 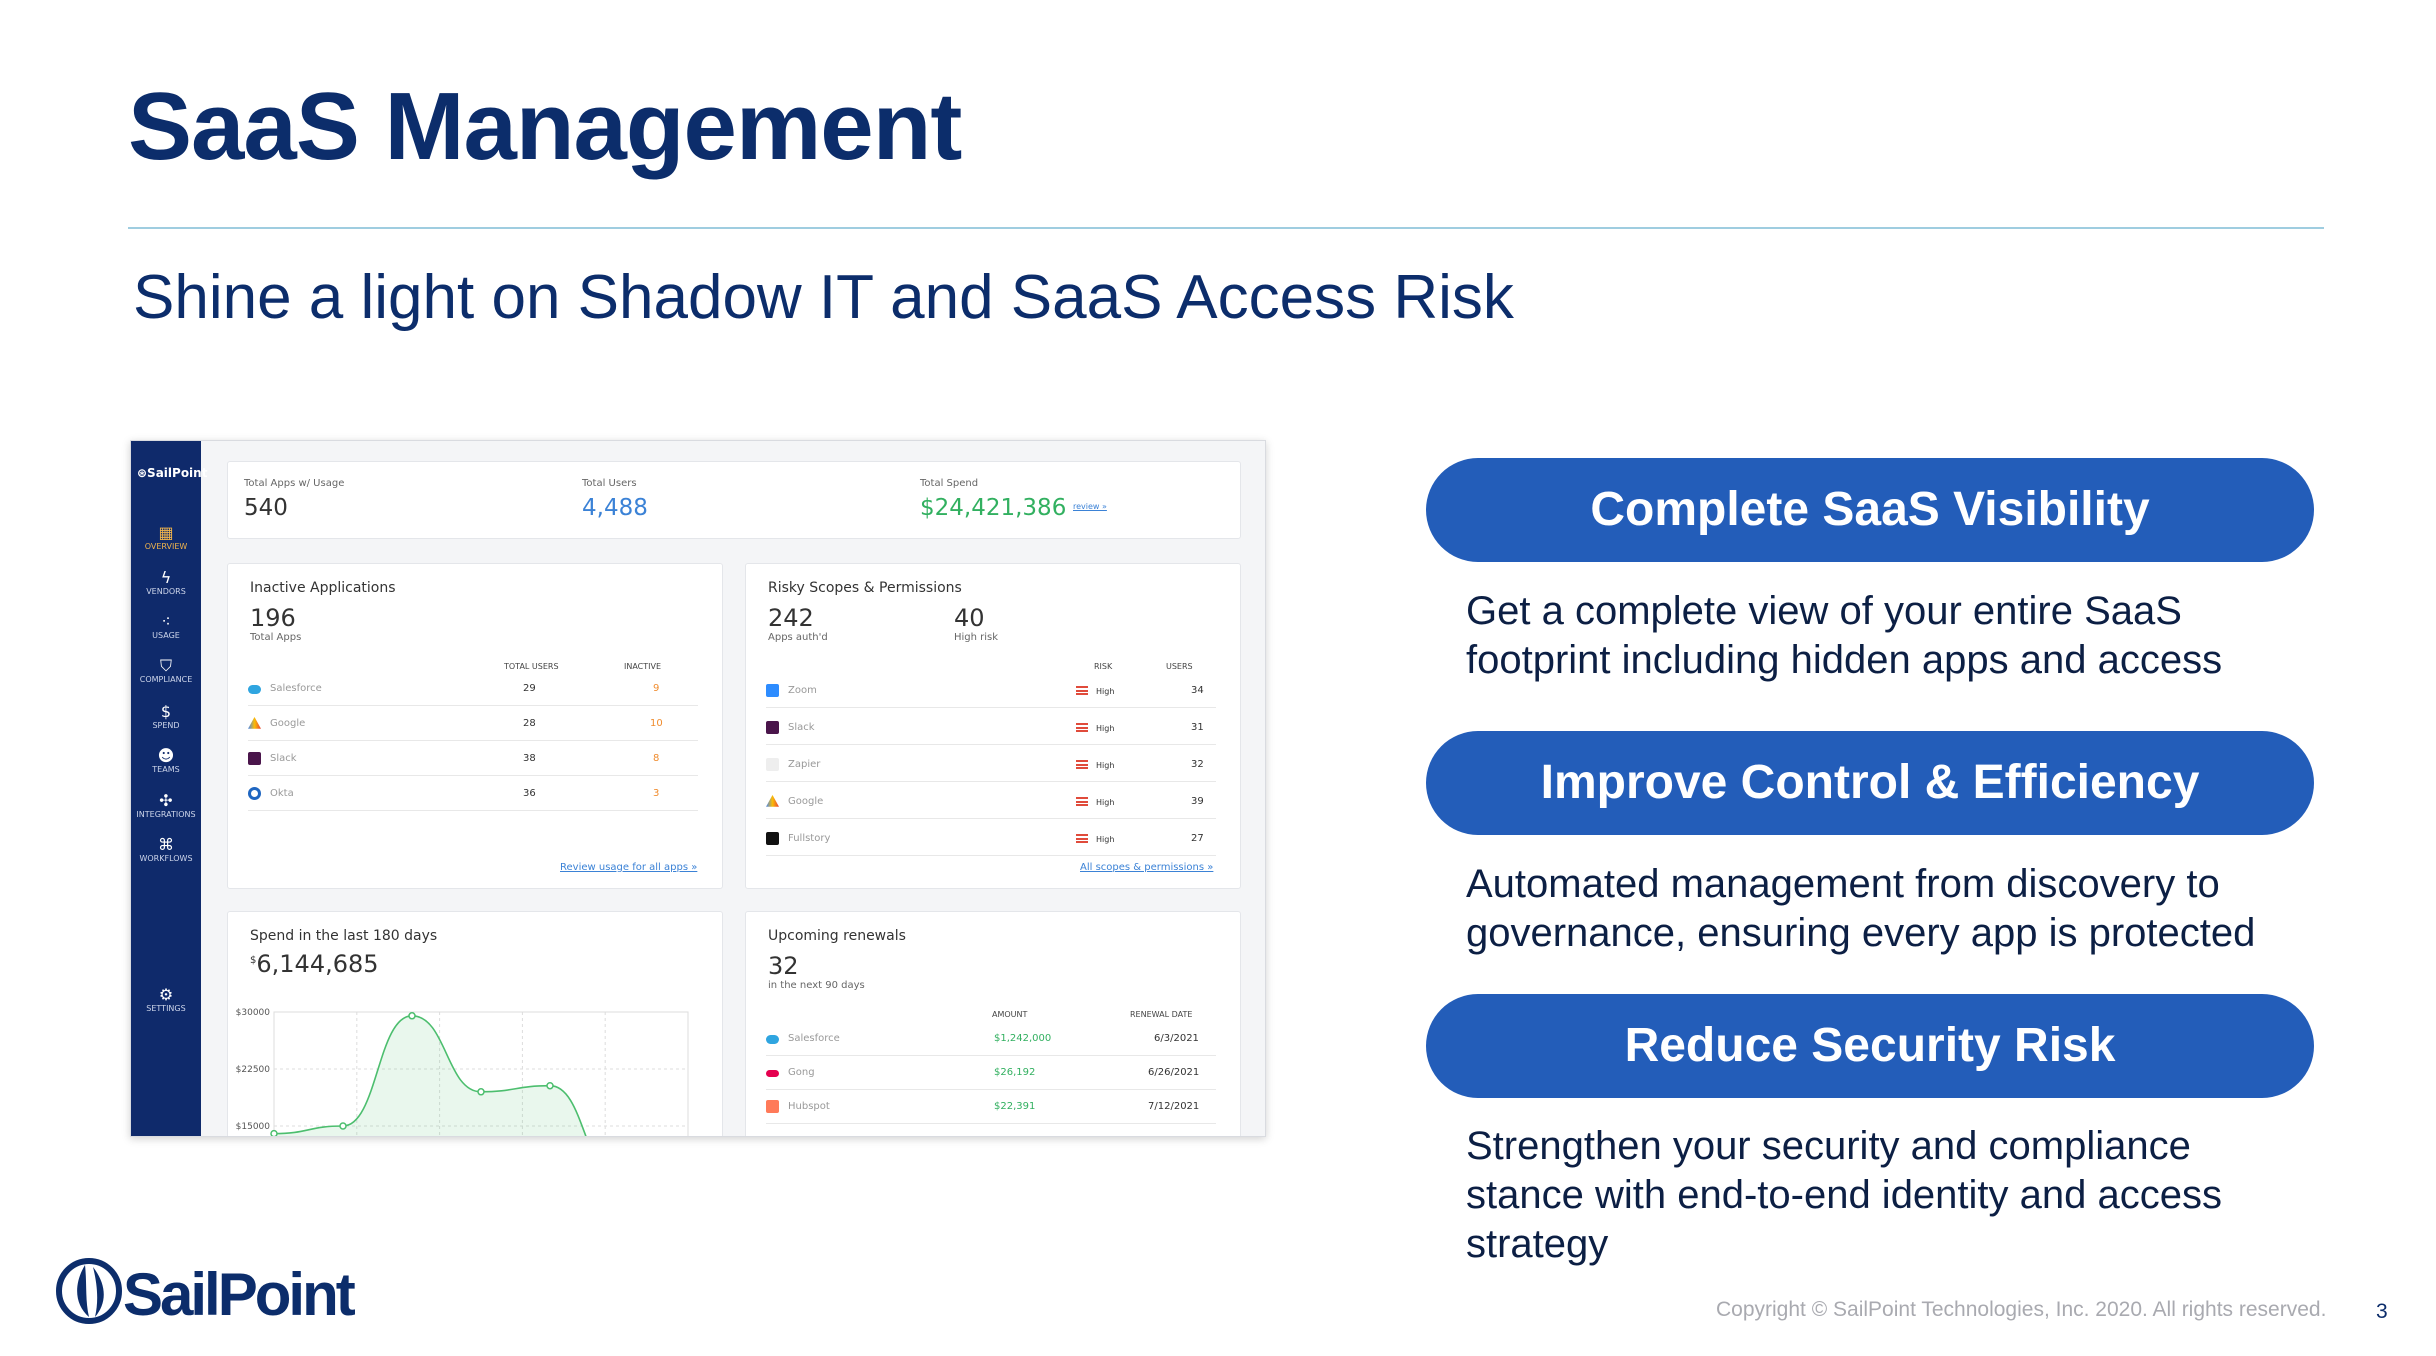 What do you see at coordinates (991, 1107) in the screenshot?
I see `table-row: Hubspot $22,391 7/12/2021` at bounding box center [991, 1107].